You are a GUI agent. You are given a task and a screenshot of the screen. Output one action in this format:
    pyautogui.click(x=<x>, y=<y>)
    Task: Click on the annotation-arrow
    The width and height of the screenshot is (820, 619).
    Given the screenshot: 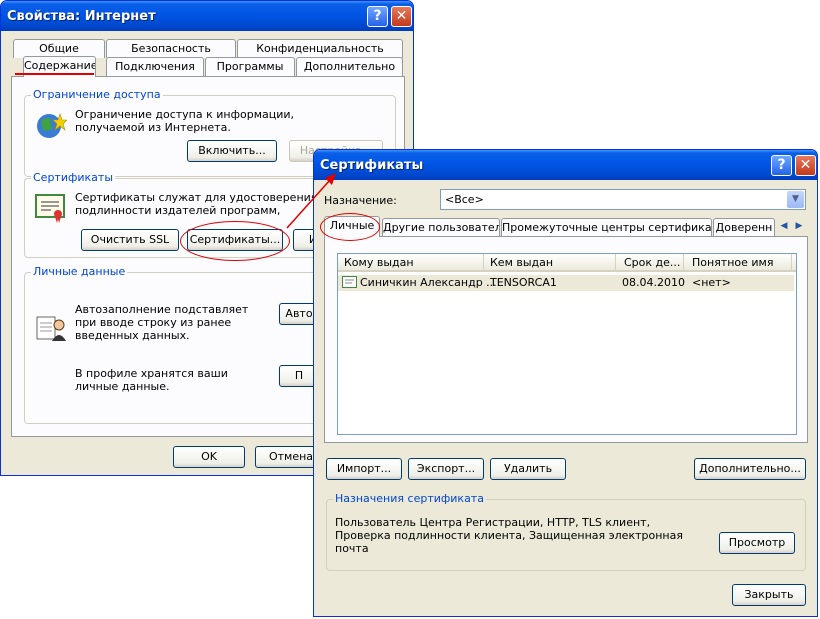 What is the action you would take?
    pyautogui.click(x=311, y=201)
    